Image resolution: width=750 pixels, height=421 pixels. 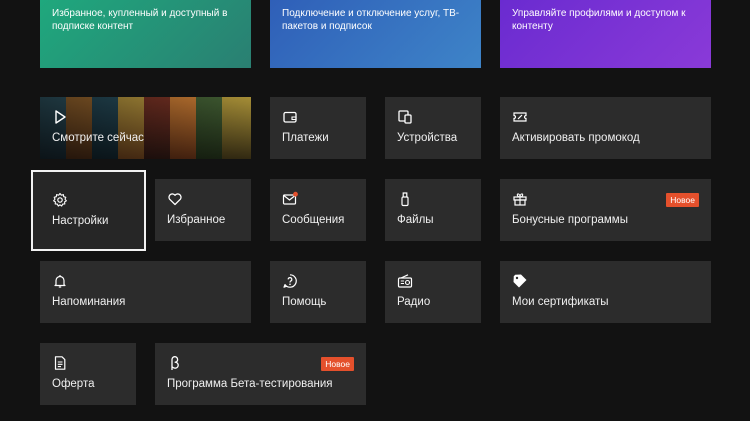 I want to click on gift-icon, so click(x=520, y=199).